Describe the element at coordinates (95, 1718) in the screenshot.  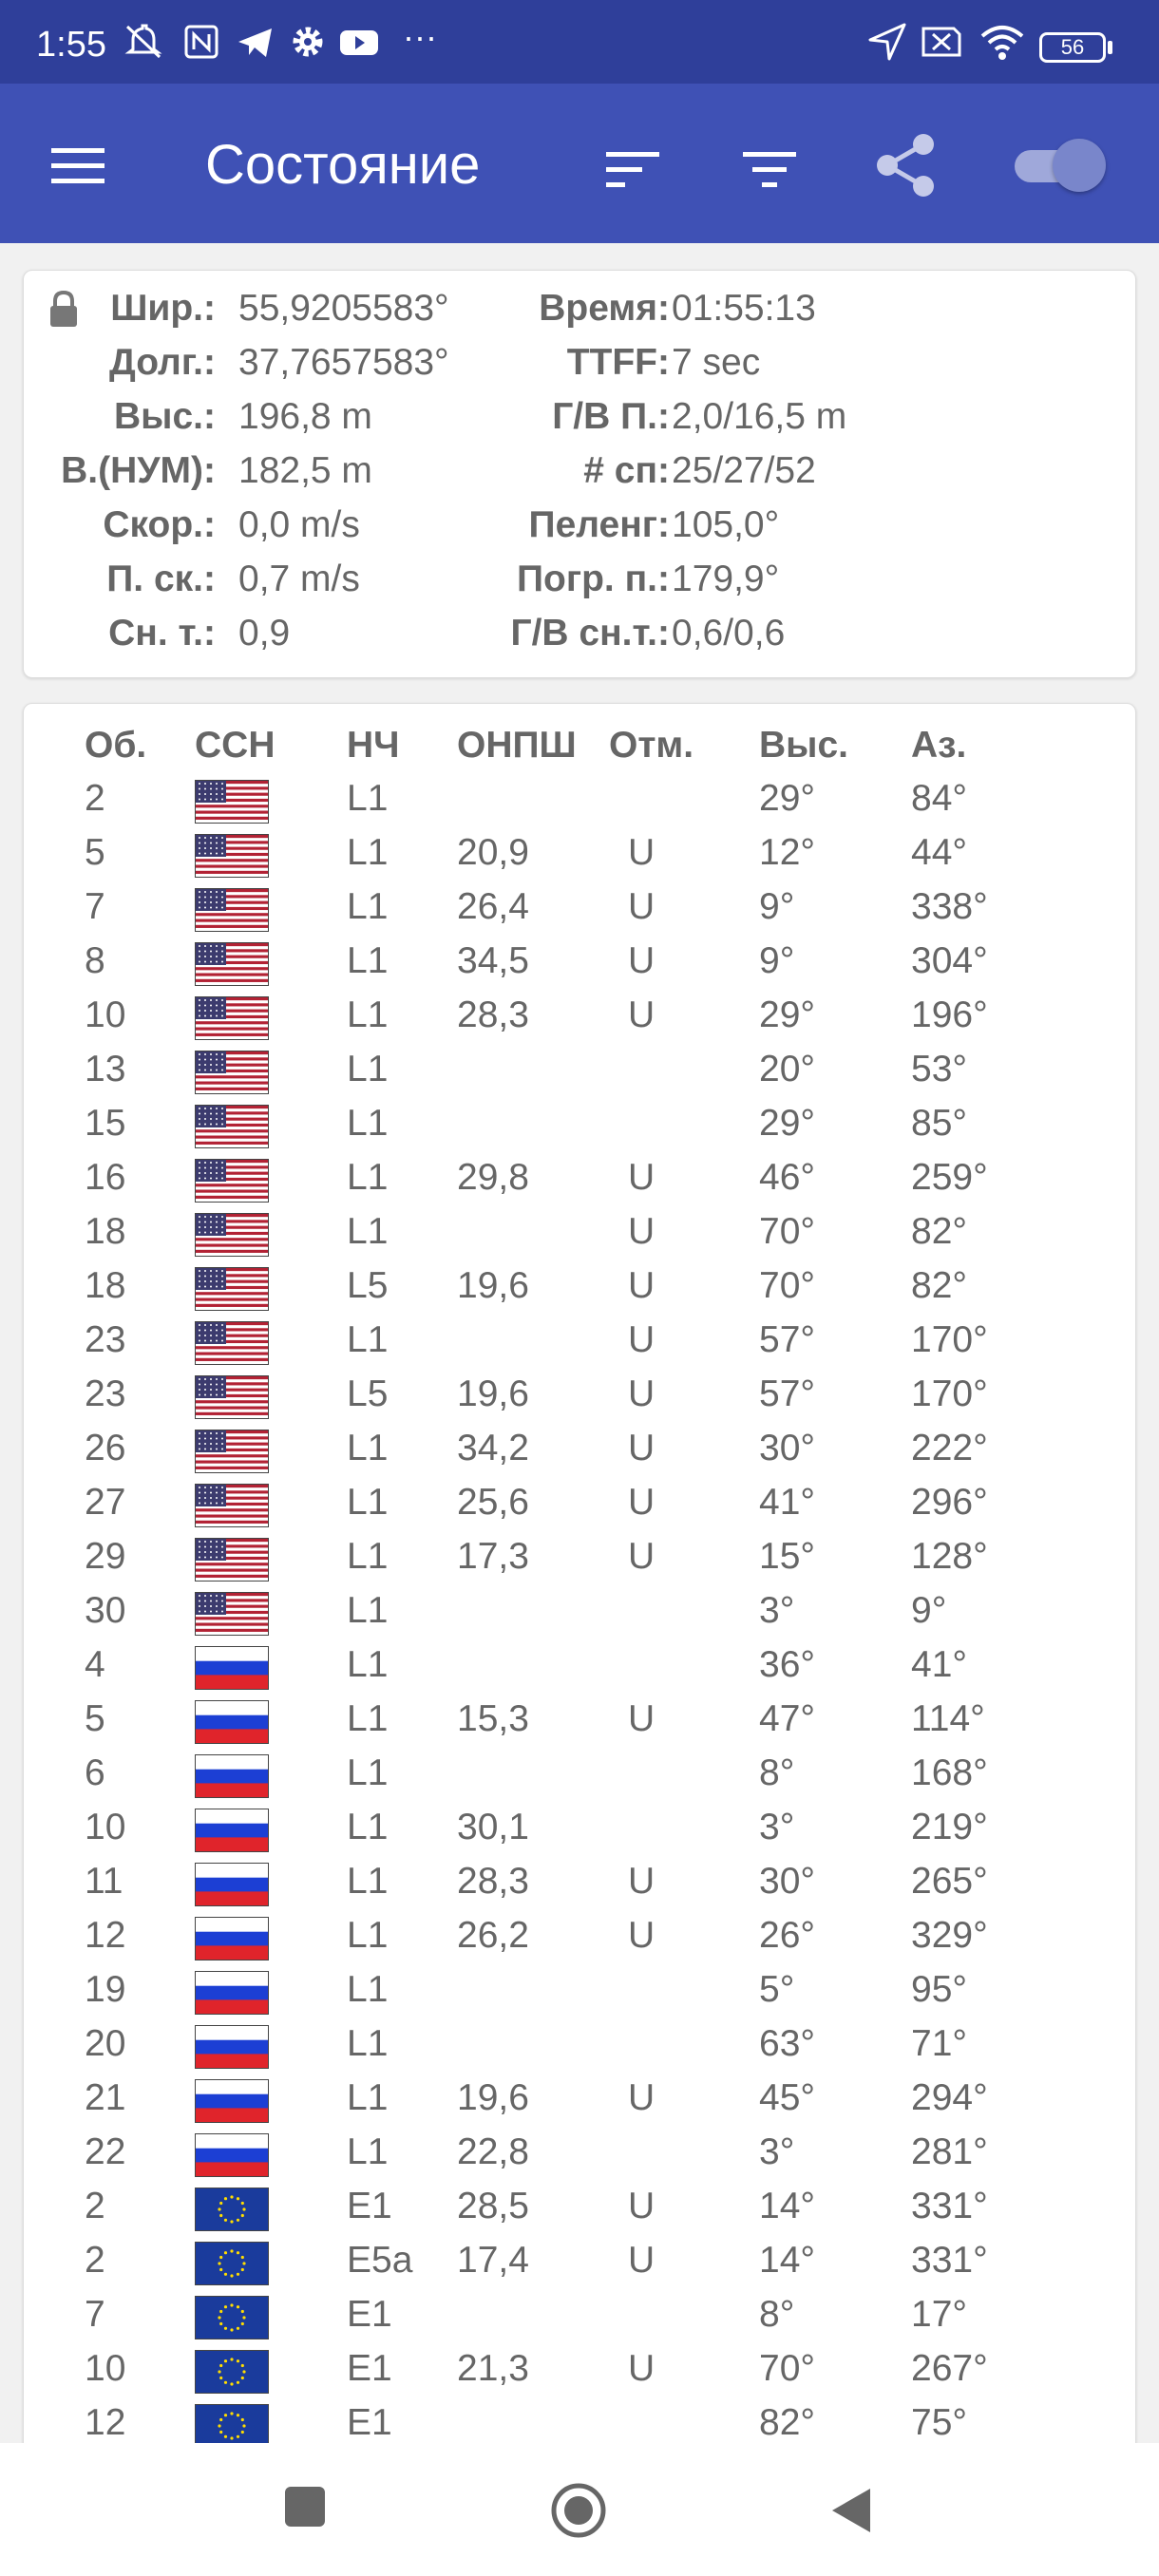
I see `satellite-id: 5` at that location.